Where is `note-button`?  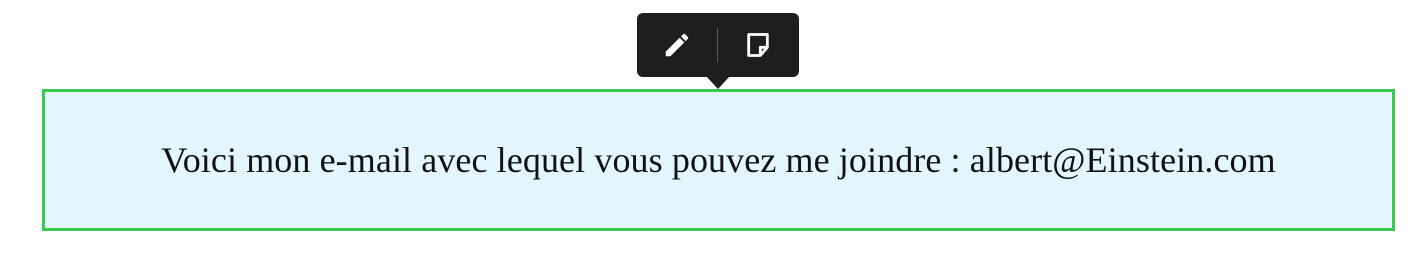
note-button is located at coordinates (758, 45).